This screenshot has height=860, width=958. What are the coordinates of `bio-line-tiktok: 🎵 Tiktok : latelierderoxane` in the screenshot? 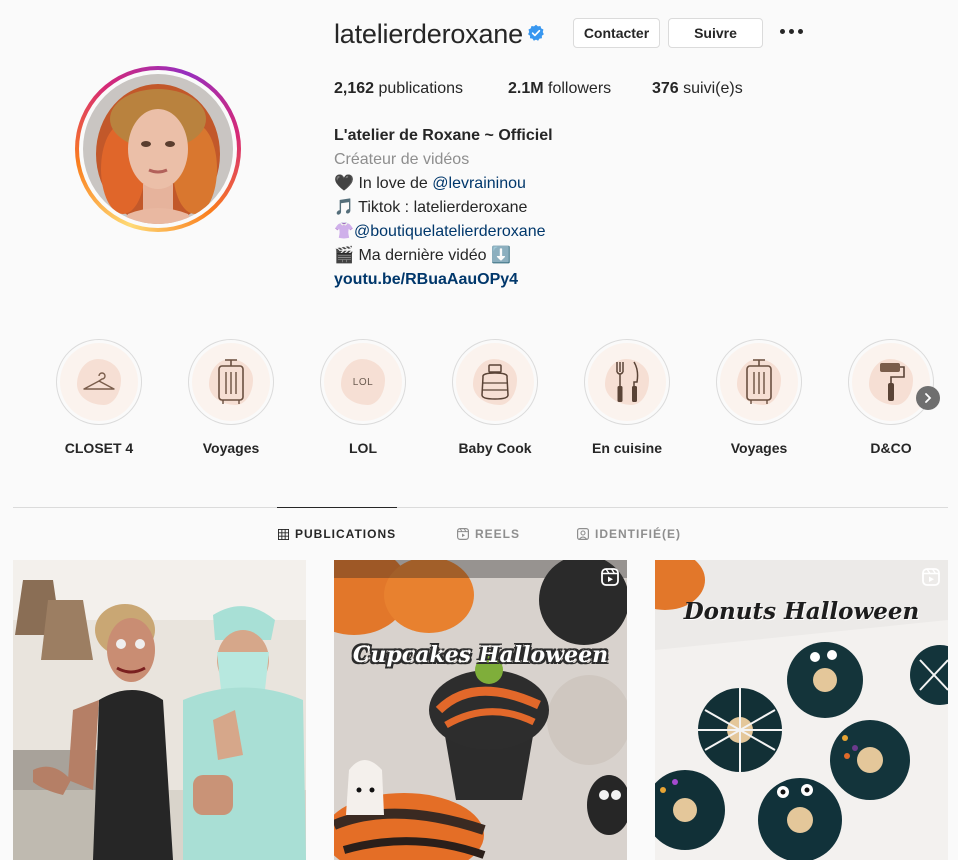 It's located at (443, 208).